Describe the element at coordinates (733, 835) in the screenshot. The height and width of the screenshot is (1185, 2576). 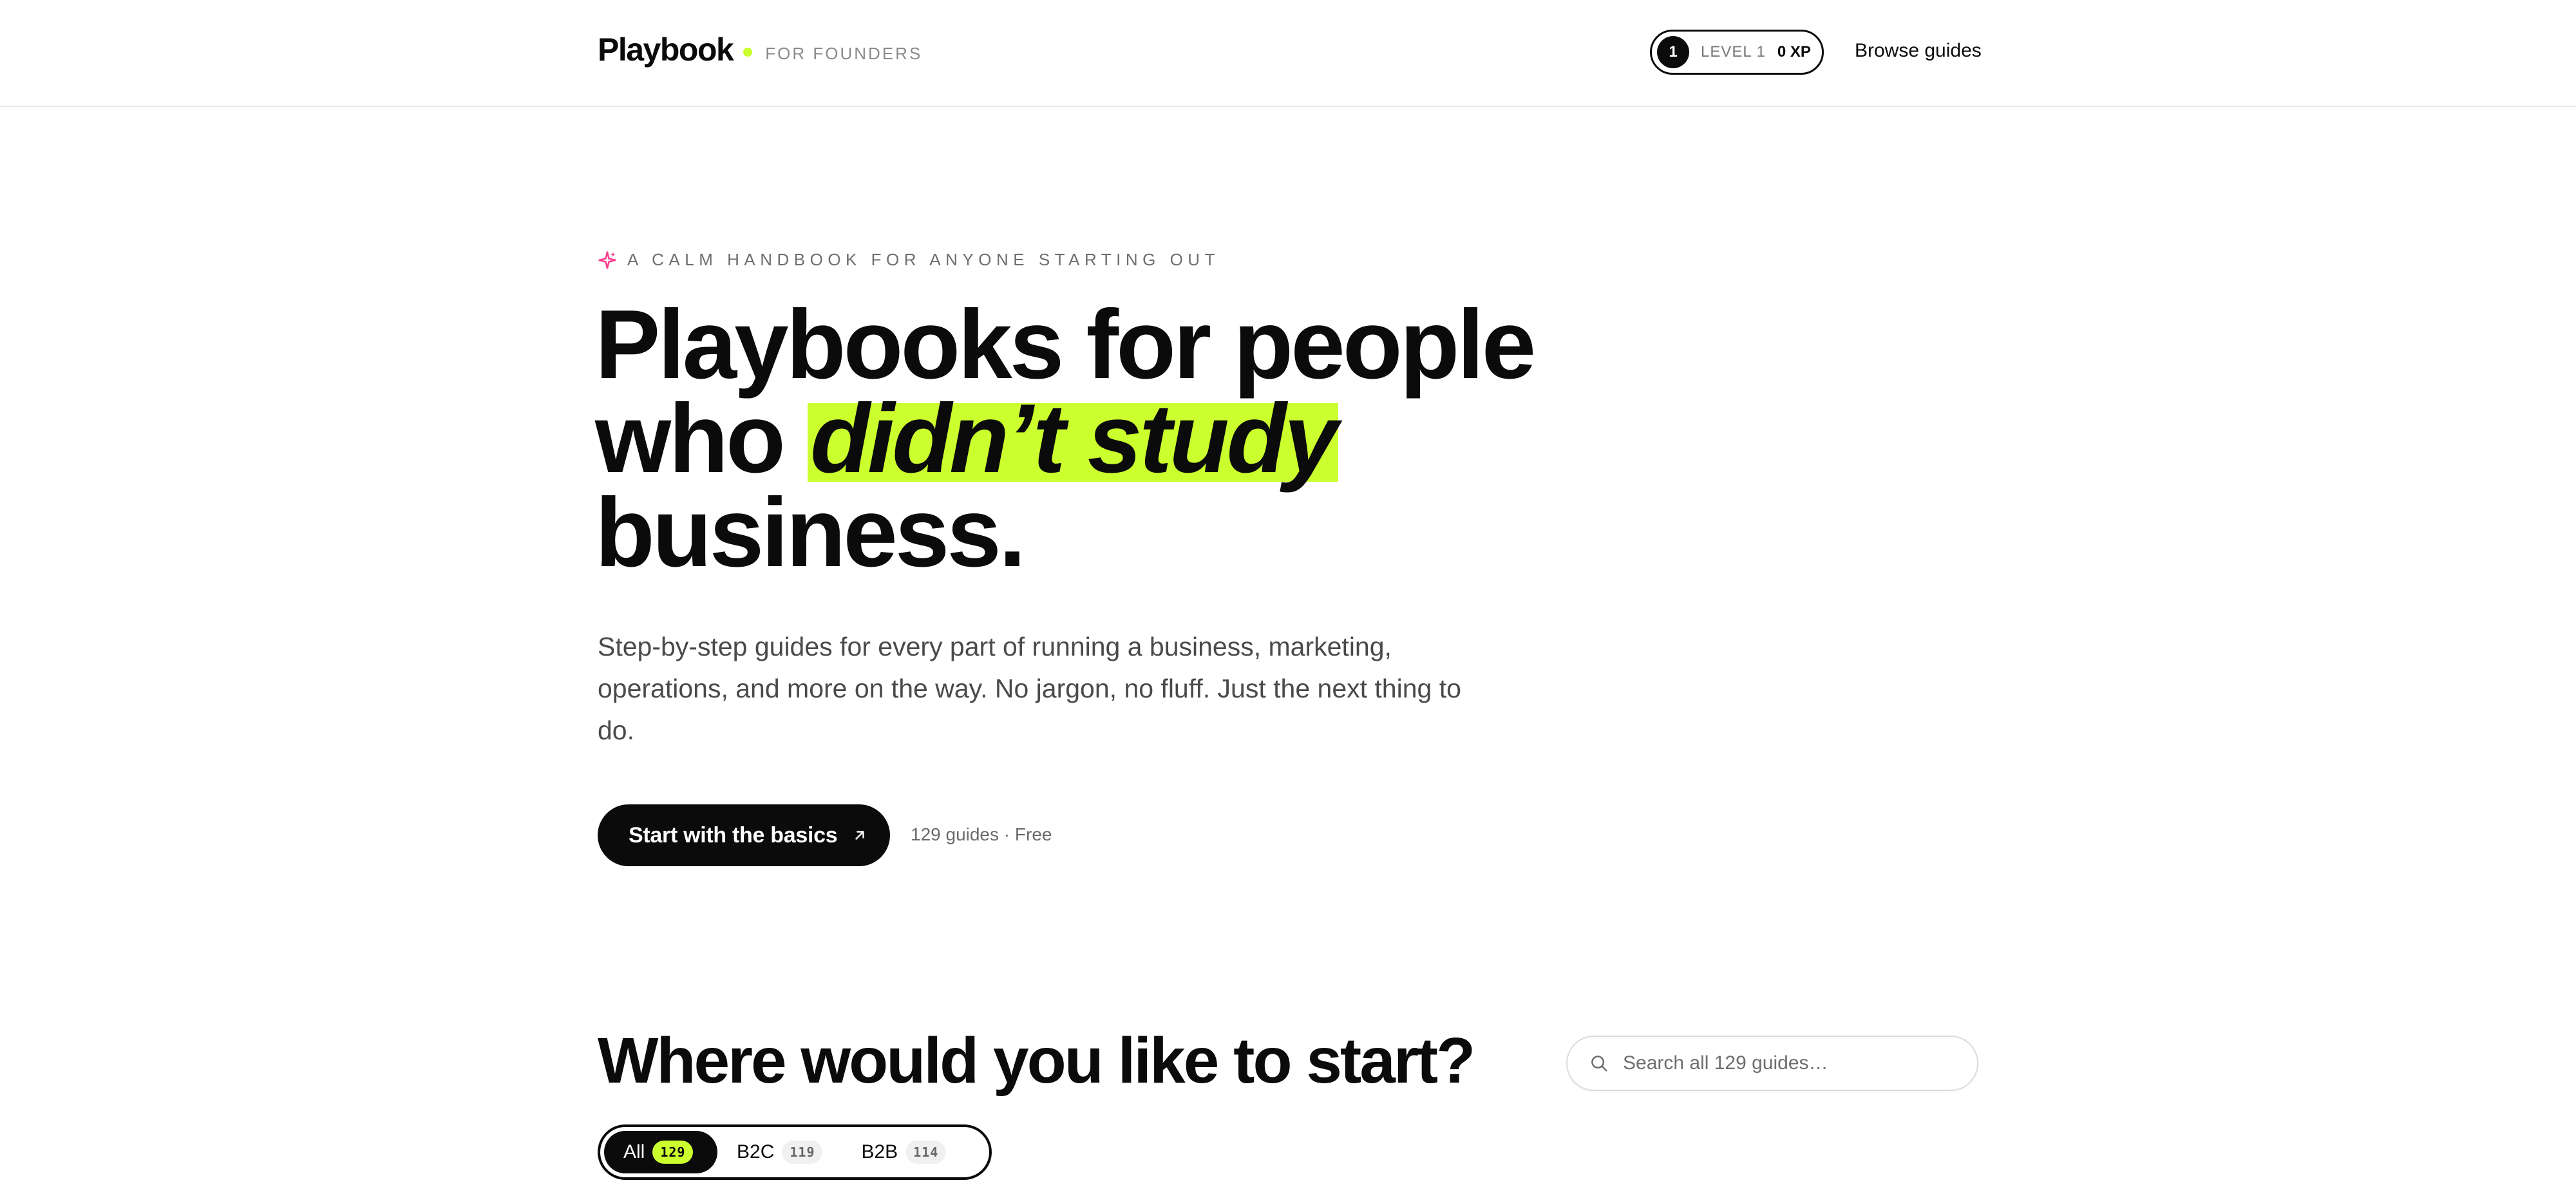
I see `start-basics-label: Start with the basics` at that location.